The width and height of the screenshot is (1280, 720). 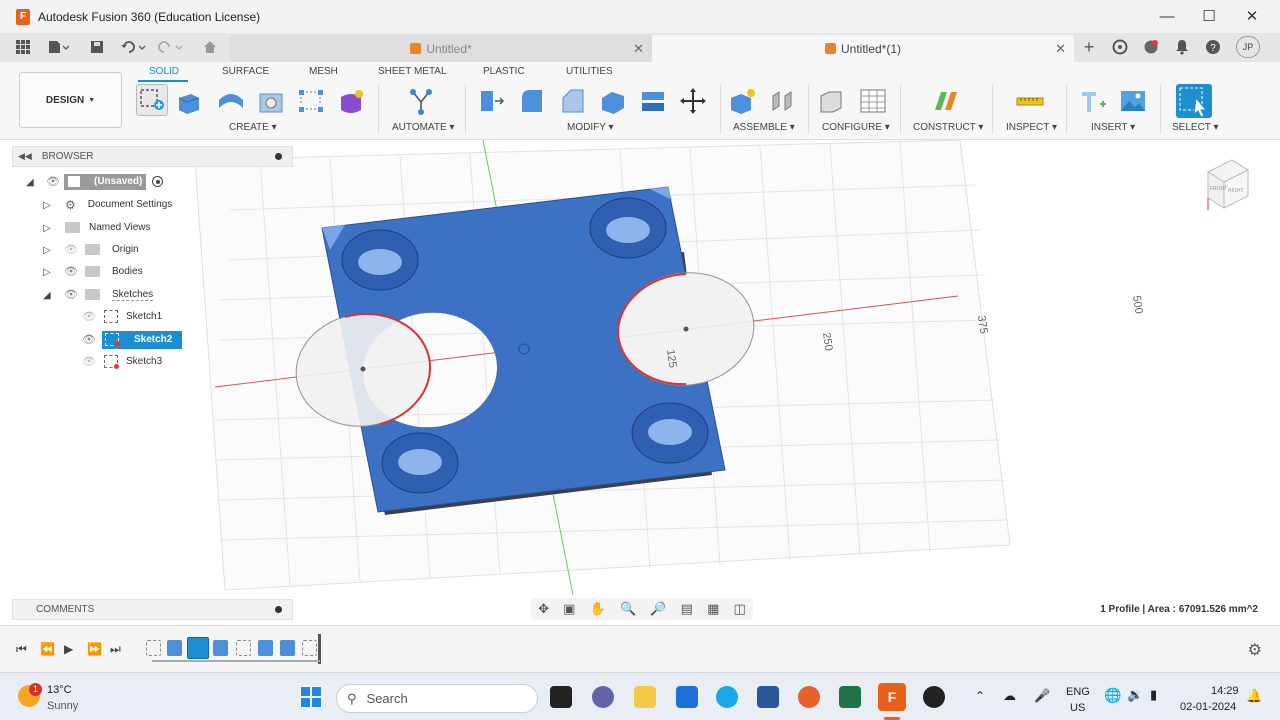 I want to click on tab-sheet-metal: SHEET METAL, so click(x=412, y=71).